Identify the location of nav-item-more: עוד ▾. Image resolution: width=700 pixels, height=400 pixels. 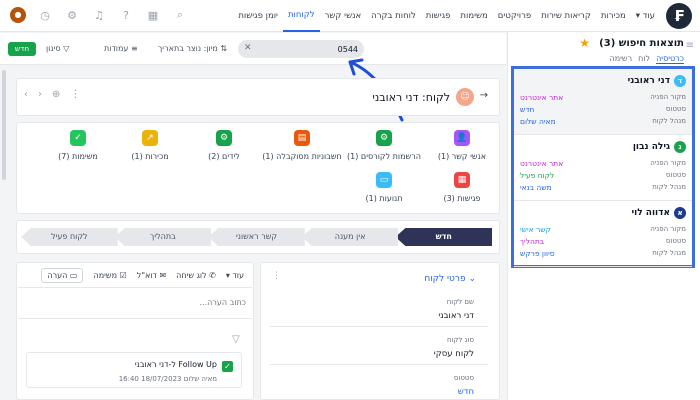
(645, 16).